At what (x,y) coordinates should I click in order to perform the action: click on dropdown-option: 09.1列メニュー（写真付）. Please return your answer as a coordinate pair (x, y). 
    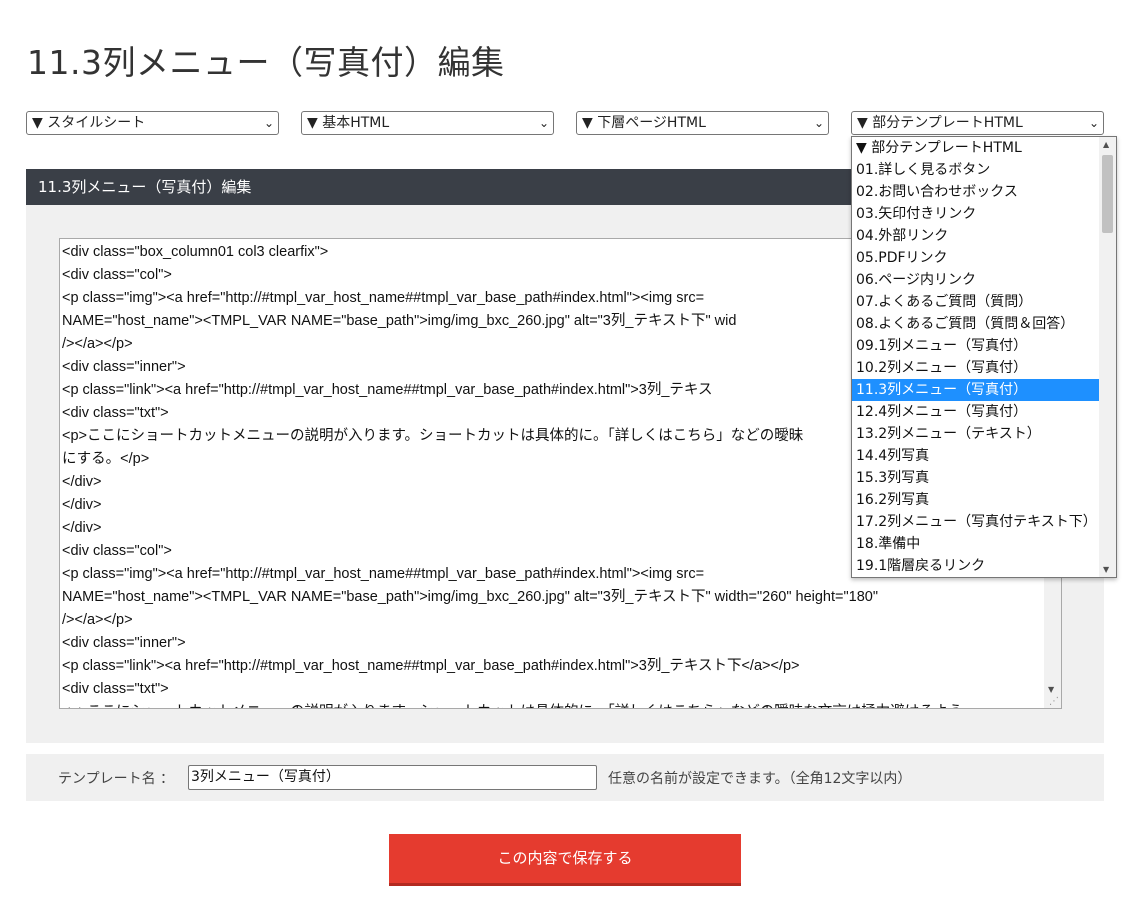
    Looking at the image, I should click on (976, 346).